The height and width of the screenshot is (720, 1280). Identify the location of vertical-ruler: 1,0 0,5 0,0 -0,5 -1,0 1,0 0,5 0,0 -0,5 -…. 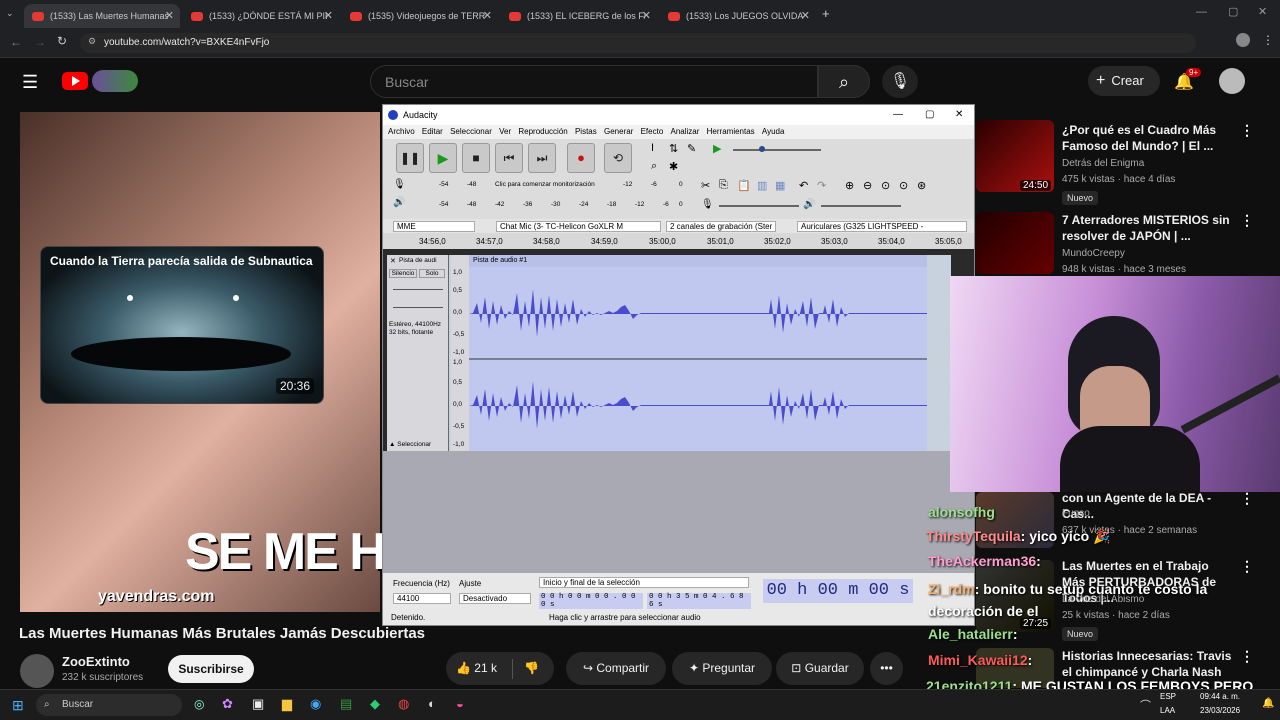
(460, 353).